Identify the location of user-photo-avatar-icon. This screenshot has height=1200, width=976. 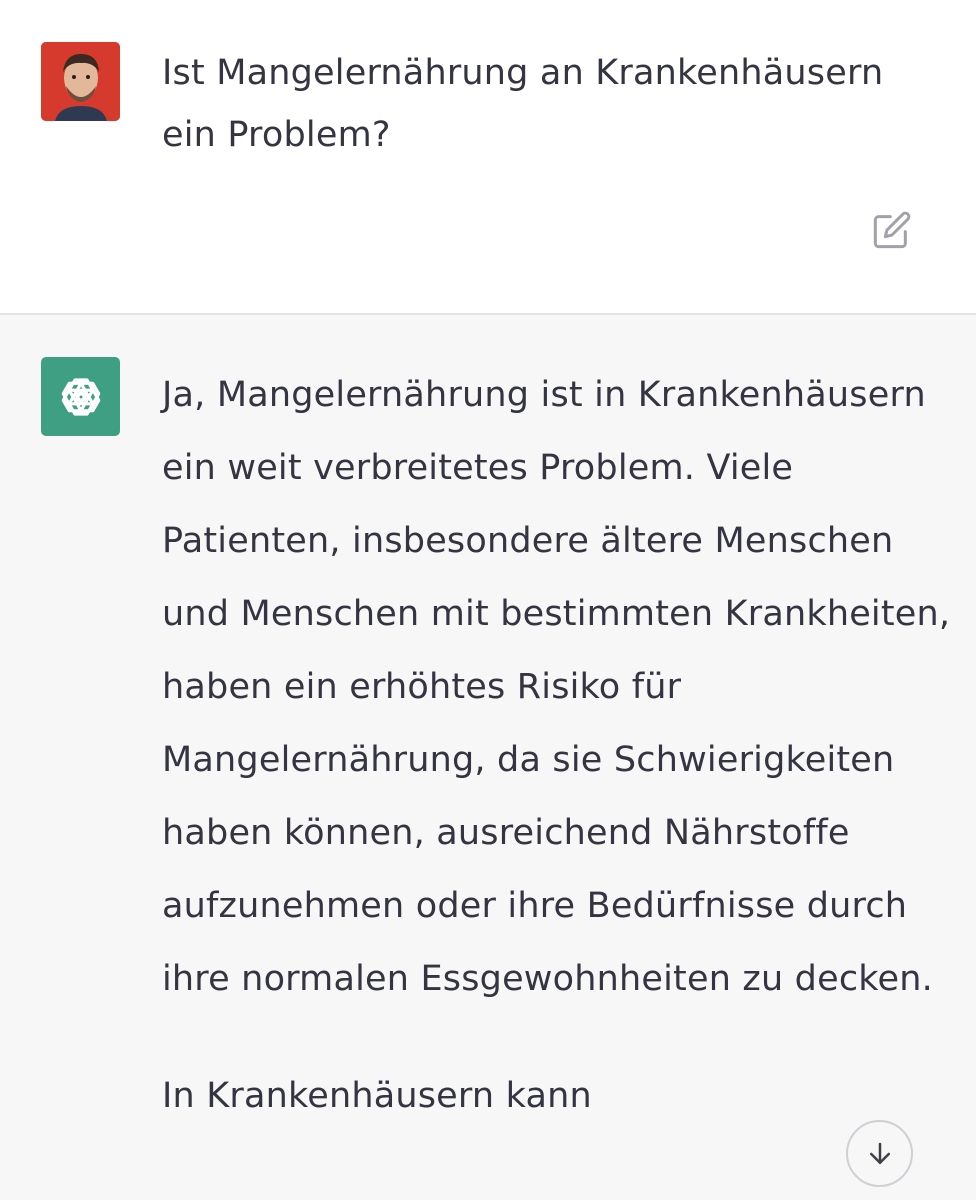
(80, 81).